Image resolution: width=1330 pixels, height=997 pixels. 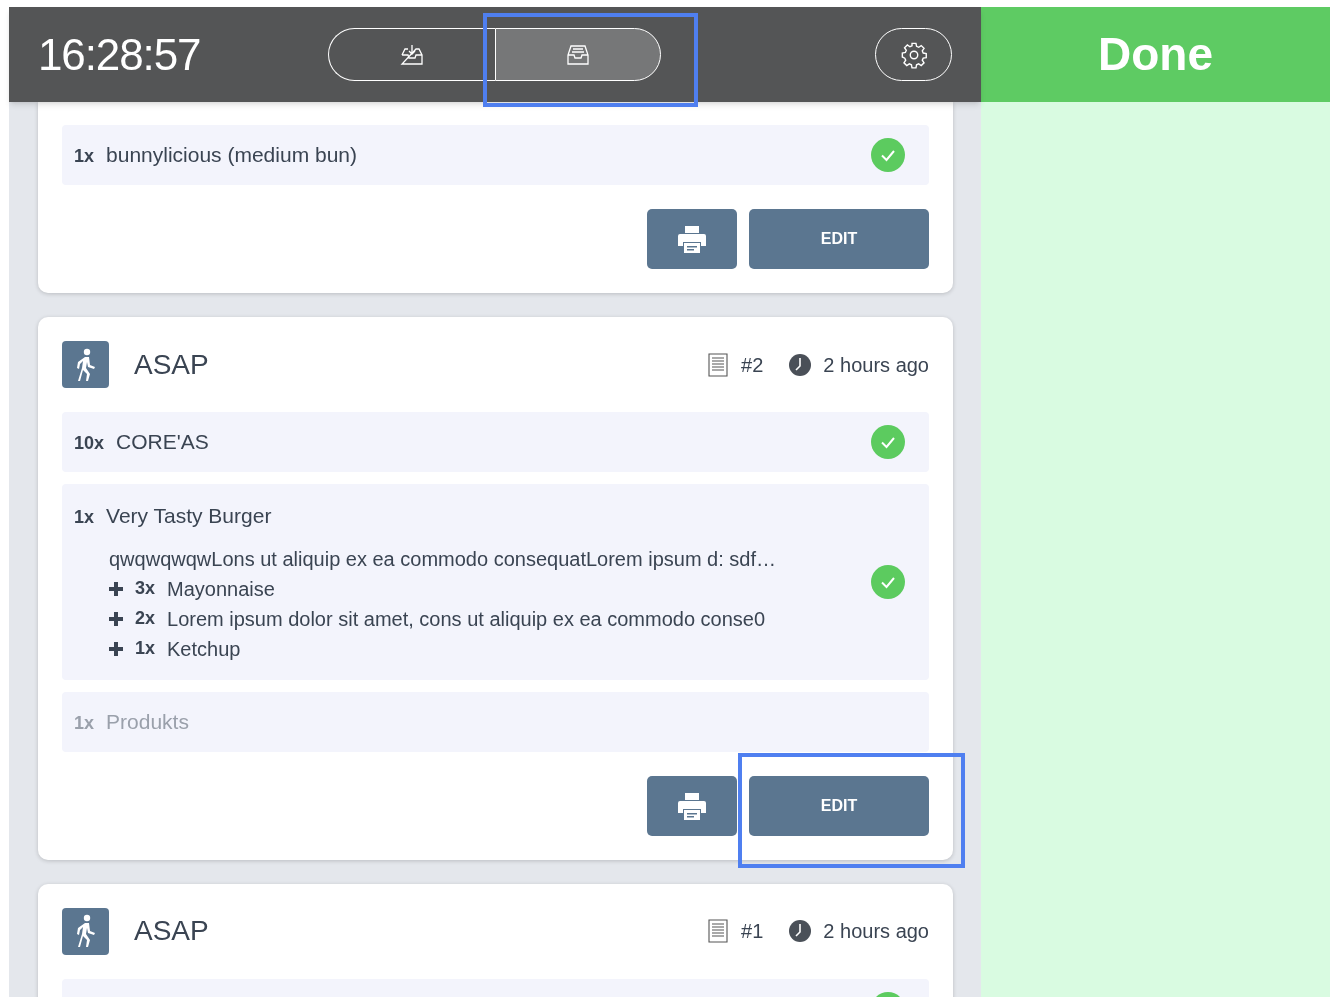 What do you see at coordinates (1155, 54) in the screenshot?
I see `done-title: Done` at bounding box center [1155, 54].